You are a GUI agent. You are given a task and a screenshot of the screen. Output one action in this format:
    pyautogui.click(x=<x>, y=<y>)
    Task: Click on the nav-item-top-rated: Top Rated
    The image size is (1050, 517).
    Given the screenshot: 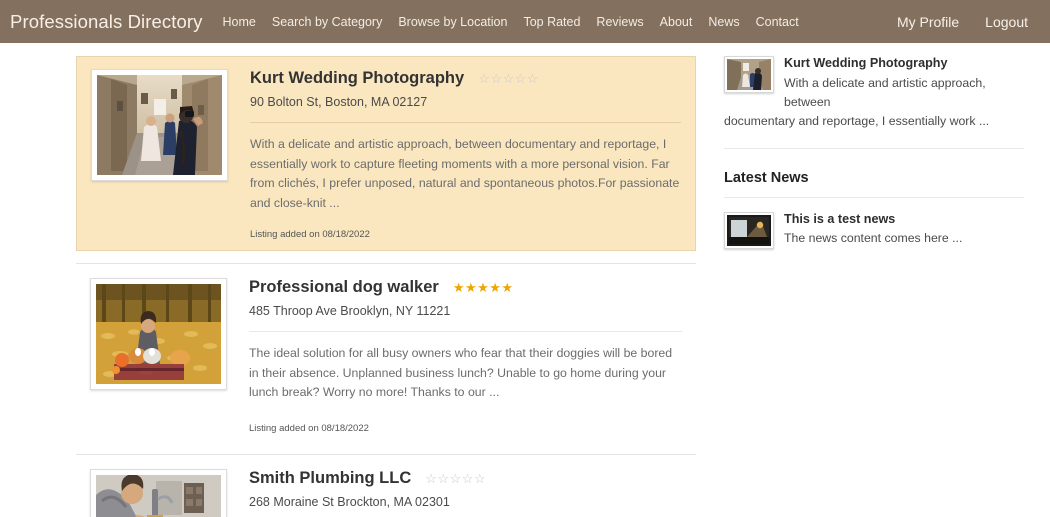 What is the action you would take?
    pyautogui.click(x=551, y=22)
    